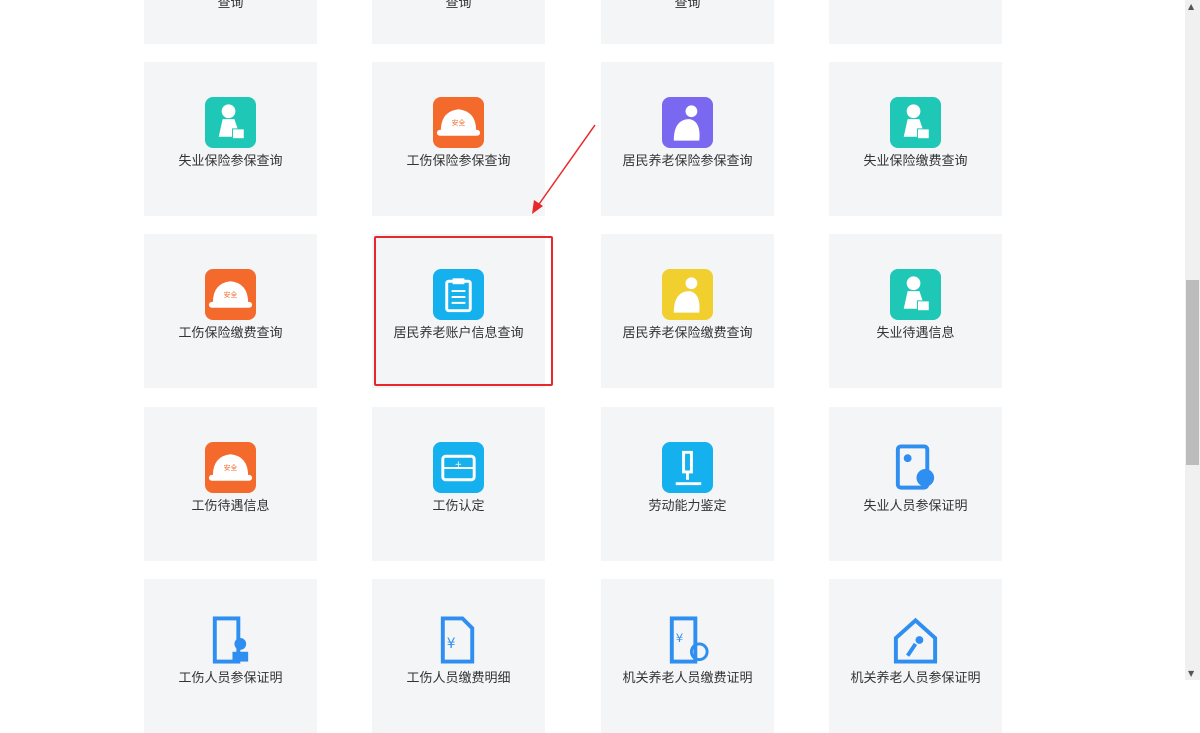 This screenshot has height=733, width=1200. I want to click on service-card: 失业待遇信息, so click(915, 311).